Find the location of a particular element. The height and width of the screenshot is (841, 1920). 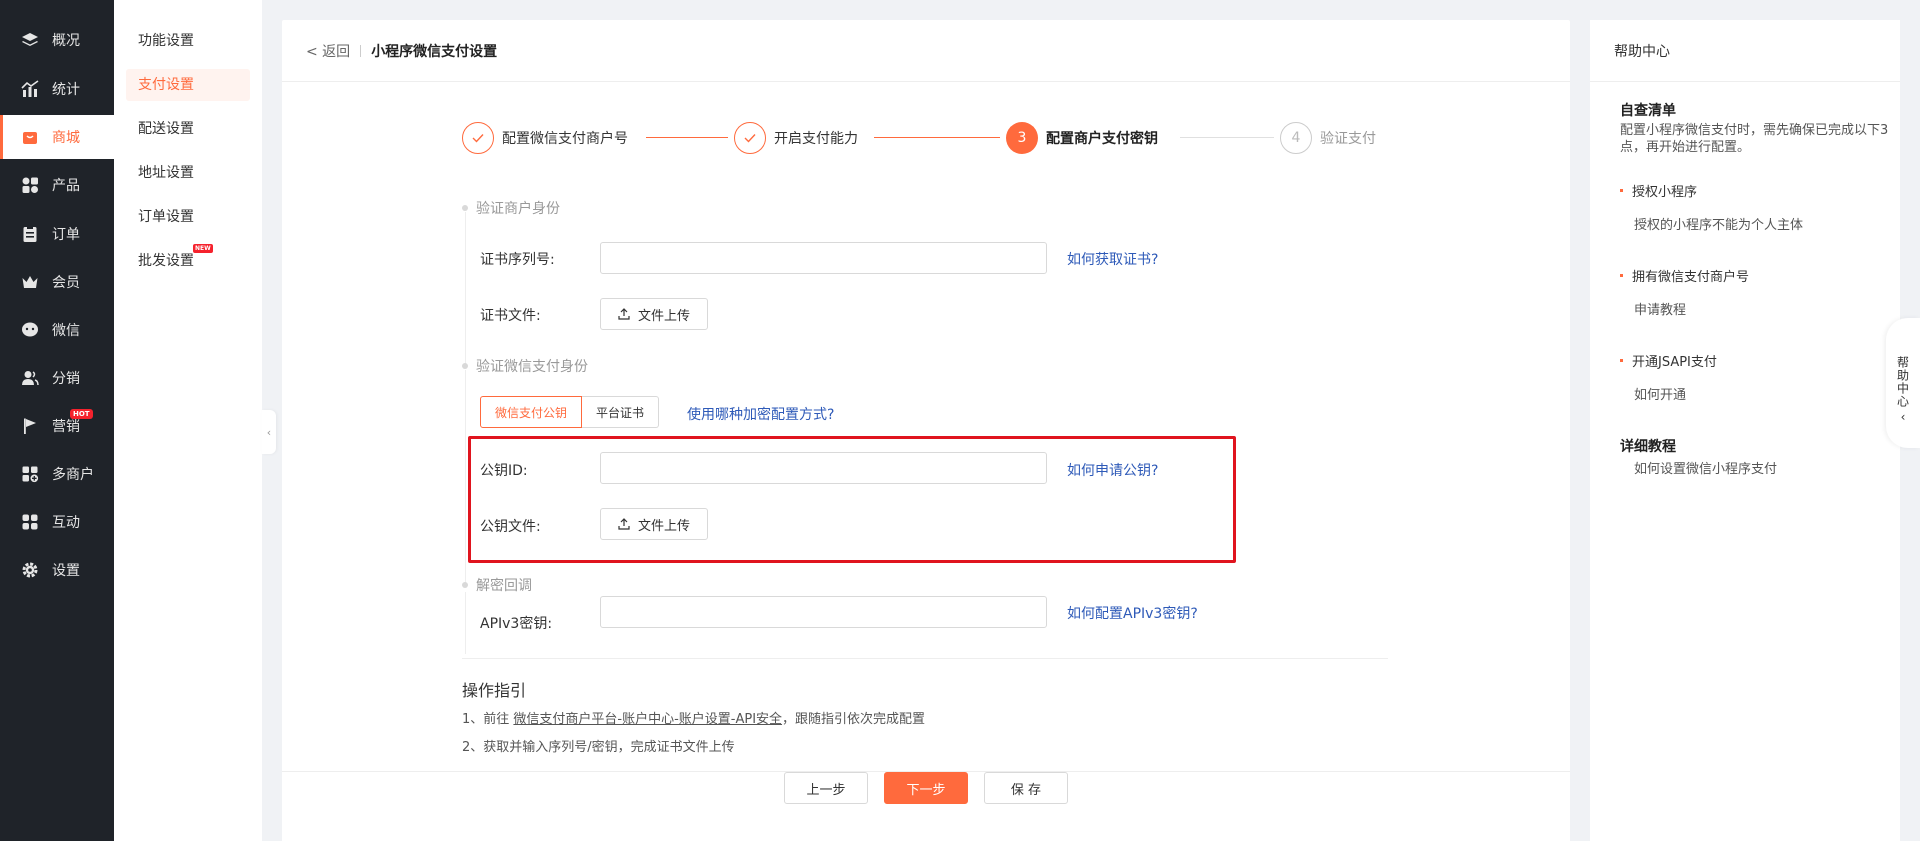

nav-item-distribution: 分销 is located at coordinates (57, 378).